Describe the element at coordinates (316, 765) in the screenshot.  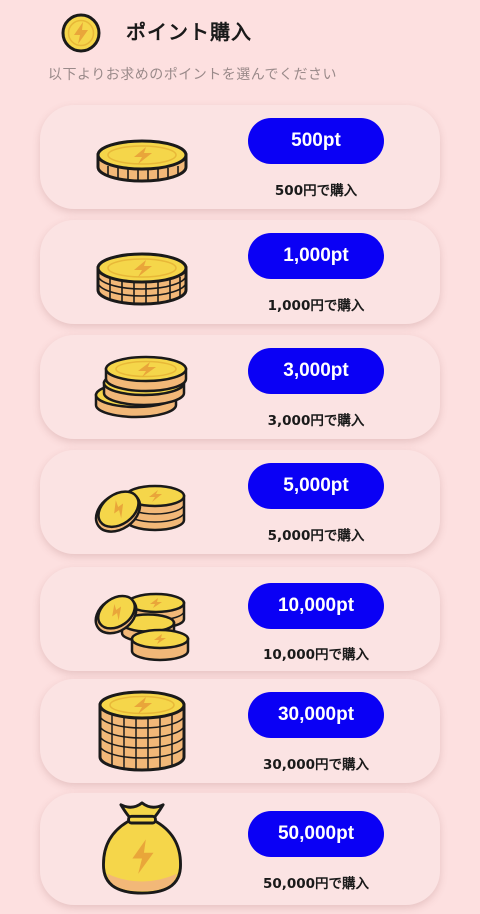
I see `price-label: 30,000円で購入` at that location.